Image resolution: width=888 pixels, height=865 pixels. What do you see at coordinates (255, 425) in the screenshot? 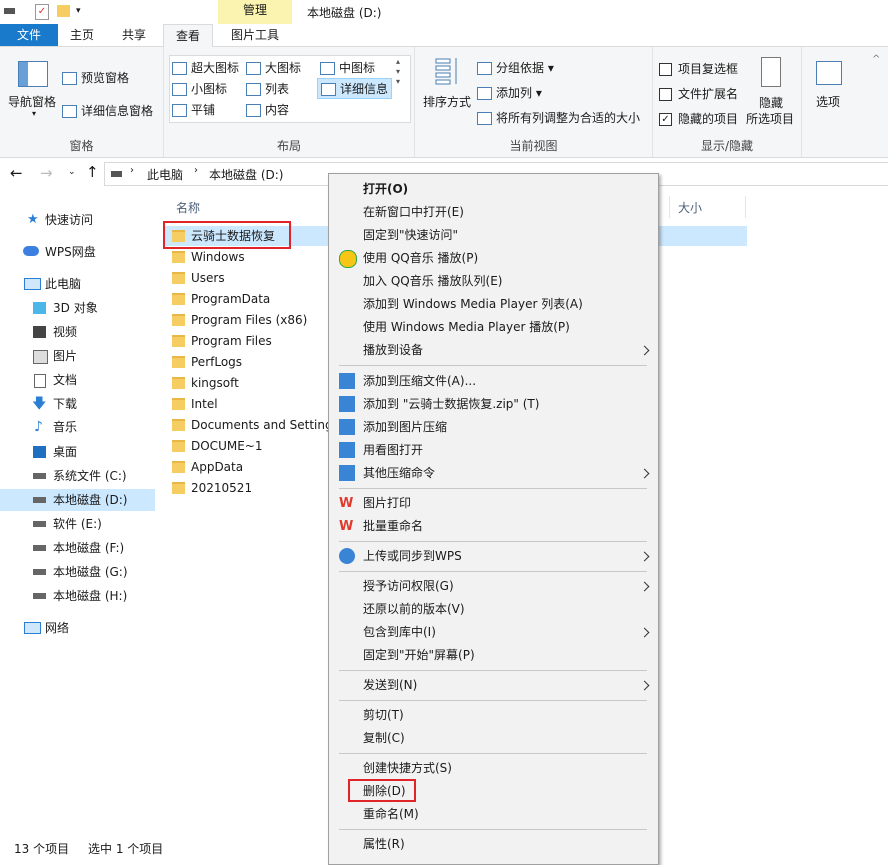
I see `file-row: Documents and Settings` at bounding box center [255, 425].